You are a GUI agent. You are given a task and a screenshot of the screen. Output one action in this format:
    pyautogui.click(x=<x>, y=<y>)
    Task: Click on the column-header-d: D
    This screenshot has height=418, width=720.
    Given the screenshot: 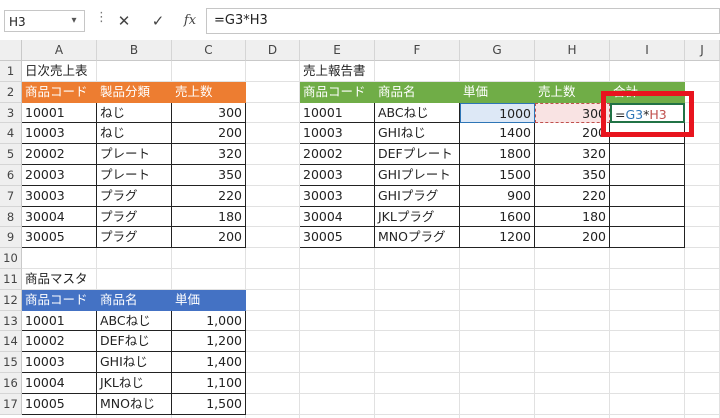 What is the action you would take?
    pyautogui.click(x=273, y=50)
    